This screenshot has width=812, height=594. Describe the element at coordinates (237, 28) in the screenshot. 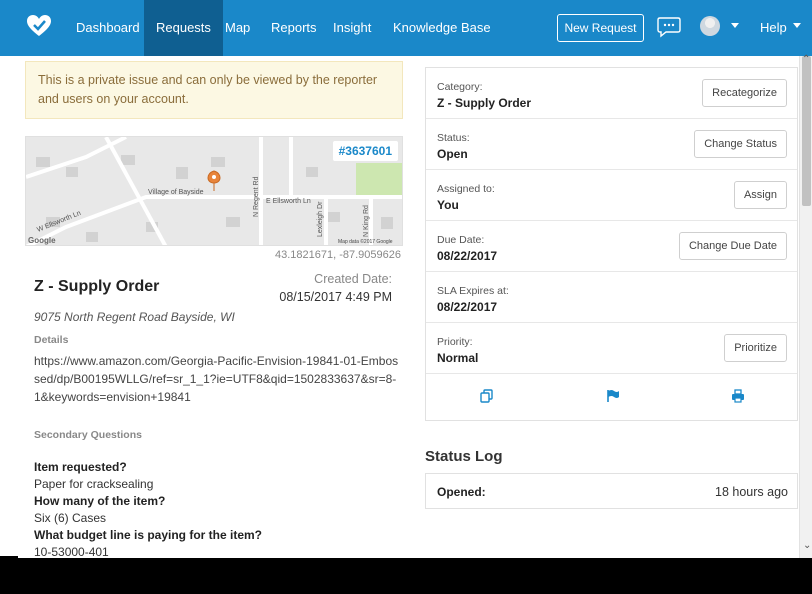

I see `nav-map: Map` at that location.